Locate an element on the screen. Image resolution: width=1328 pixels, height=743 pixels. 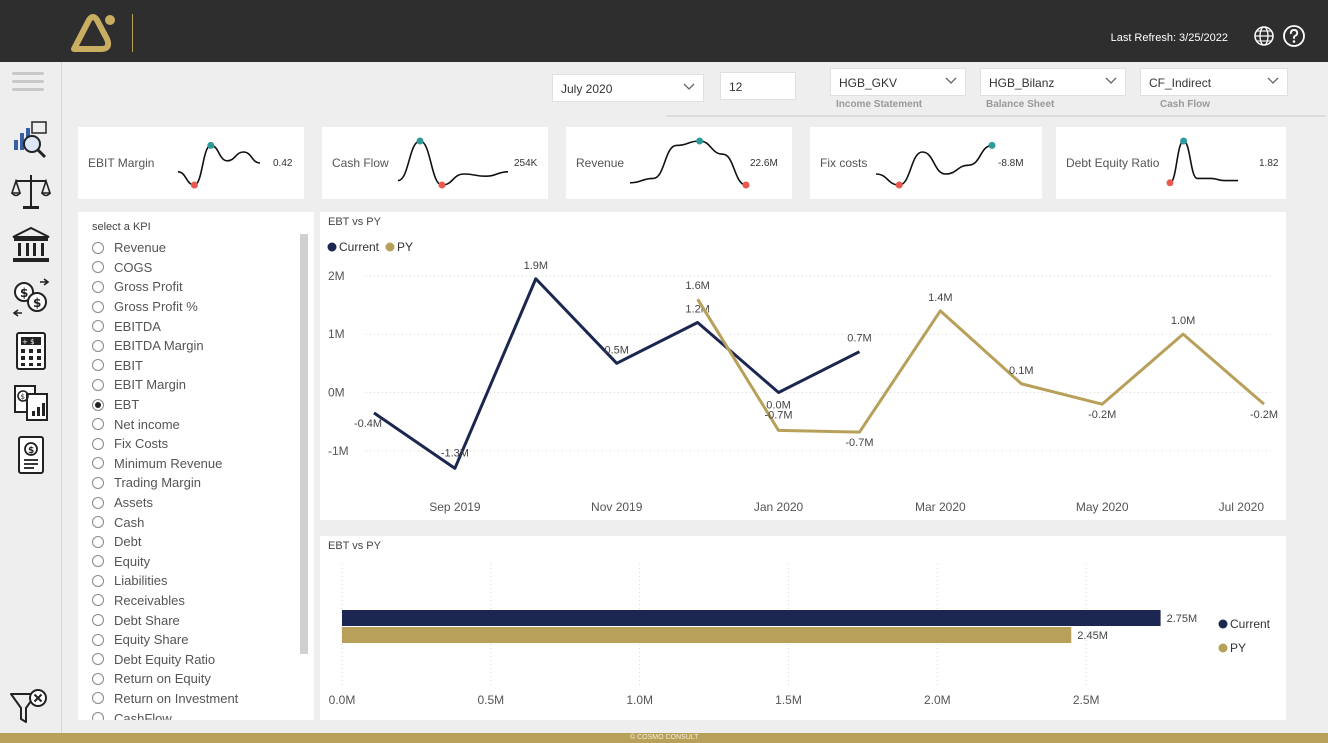
data-label: -0.2M is located at coordinates (1102, 415).